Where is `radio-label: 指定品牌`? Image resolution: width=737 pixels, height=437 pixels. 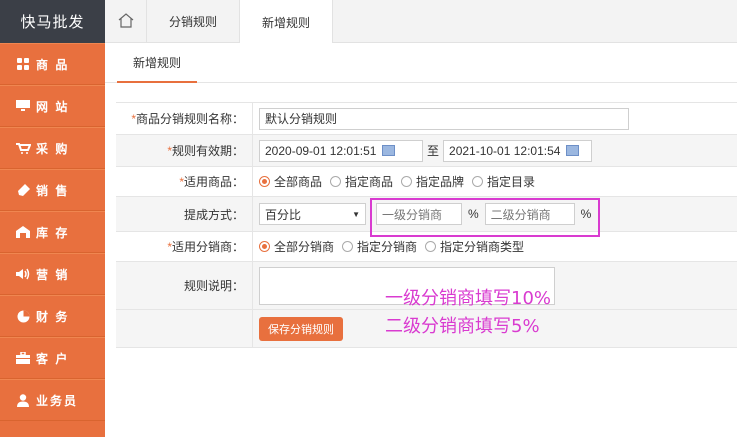
radio-label: 指定品牌 is located at coordinates (440, 182).